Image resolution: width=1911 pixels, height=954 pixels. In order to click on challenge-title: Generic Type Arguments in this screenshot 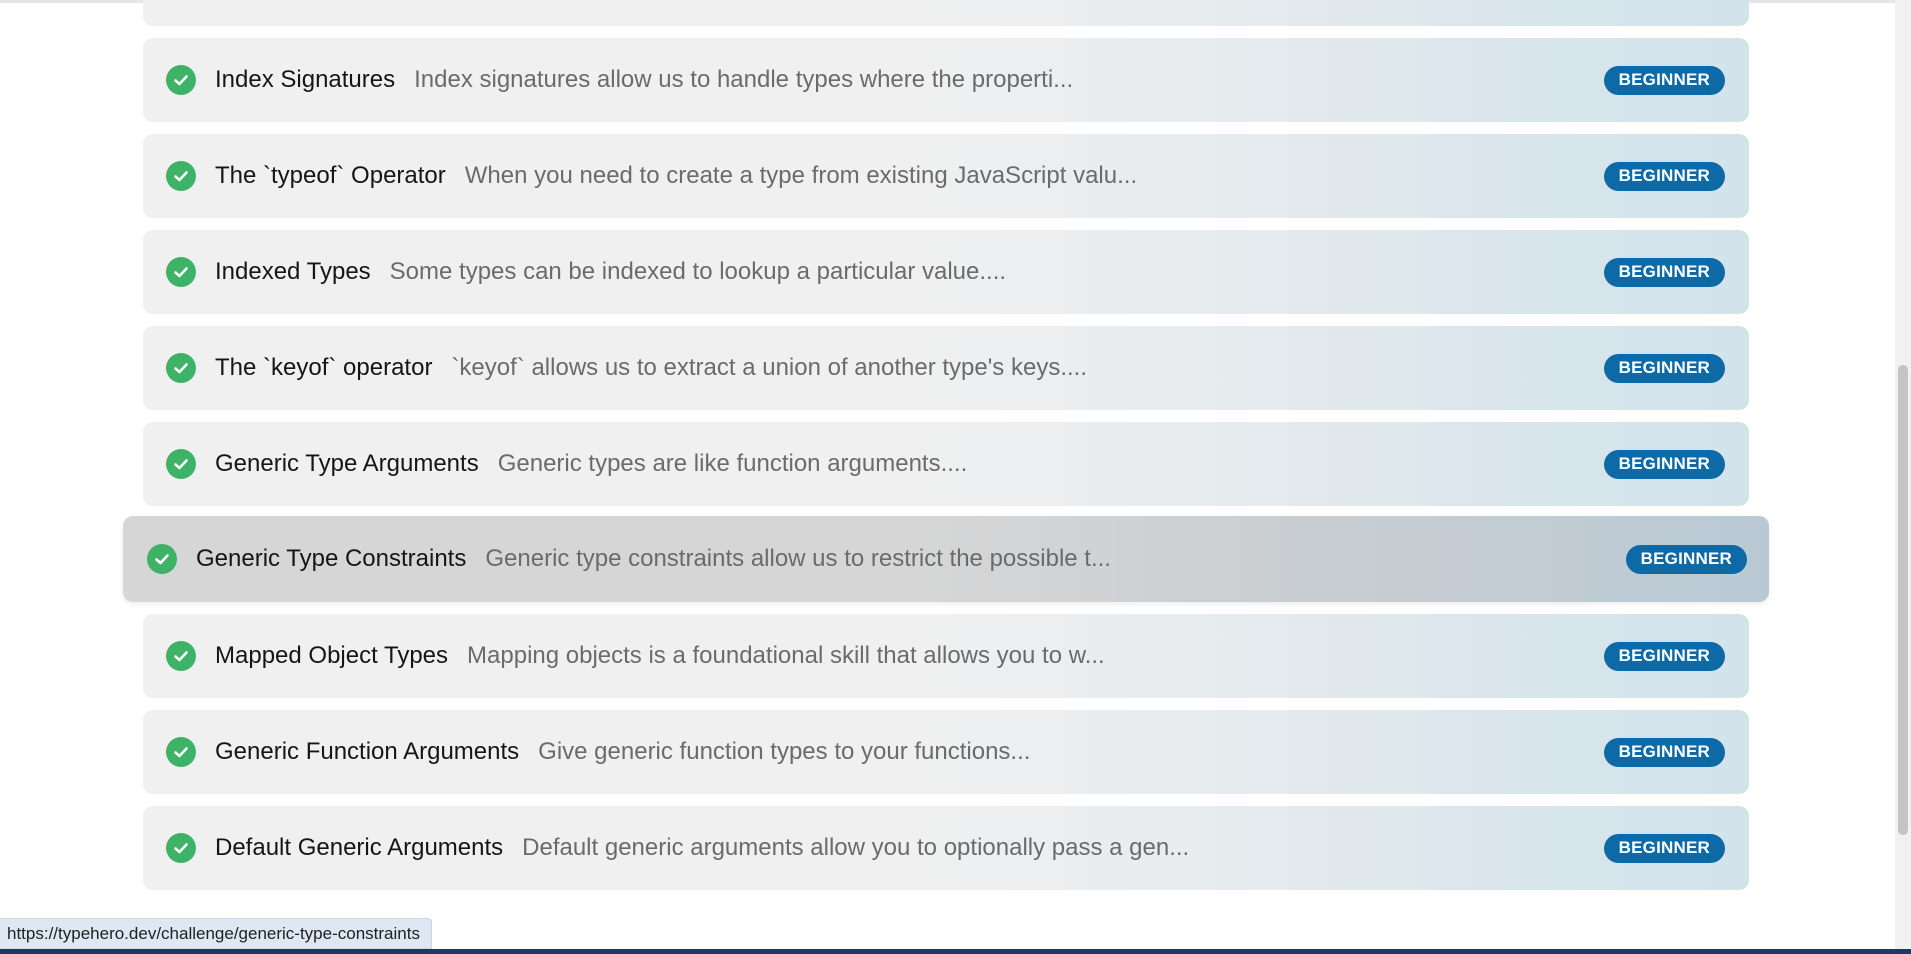, I will do `click(347, 463)`.